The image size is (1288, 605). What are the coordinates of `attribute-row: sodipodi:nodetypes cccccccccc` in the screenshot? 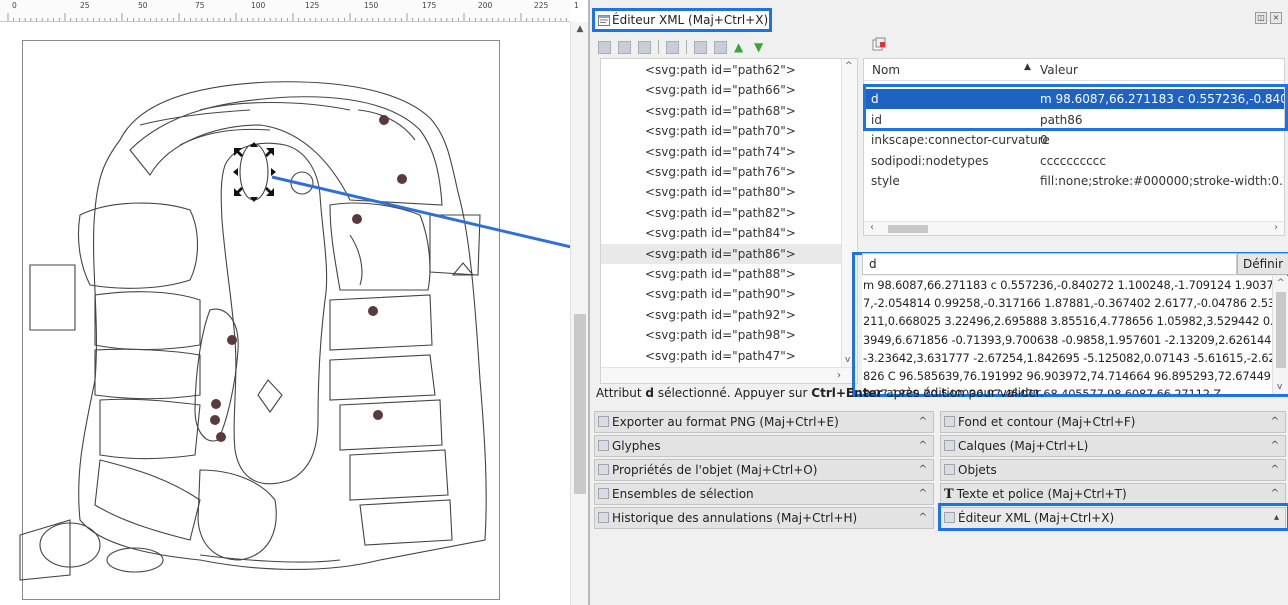 It's located at (1074, 161).